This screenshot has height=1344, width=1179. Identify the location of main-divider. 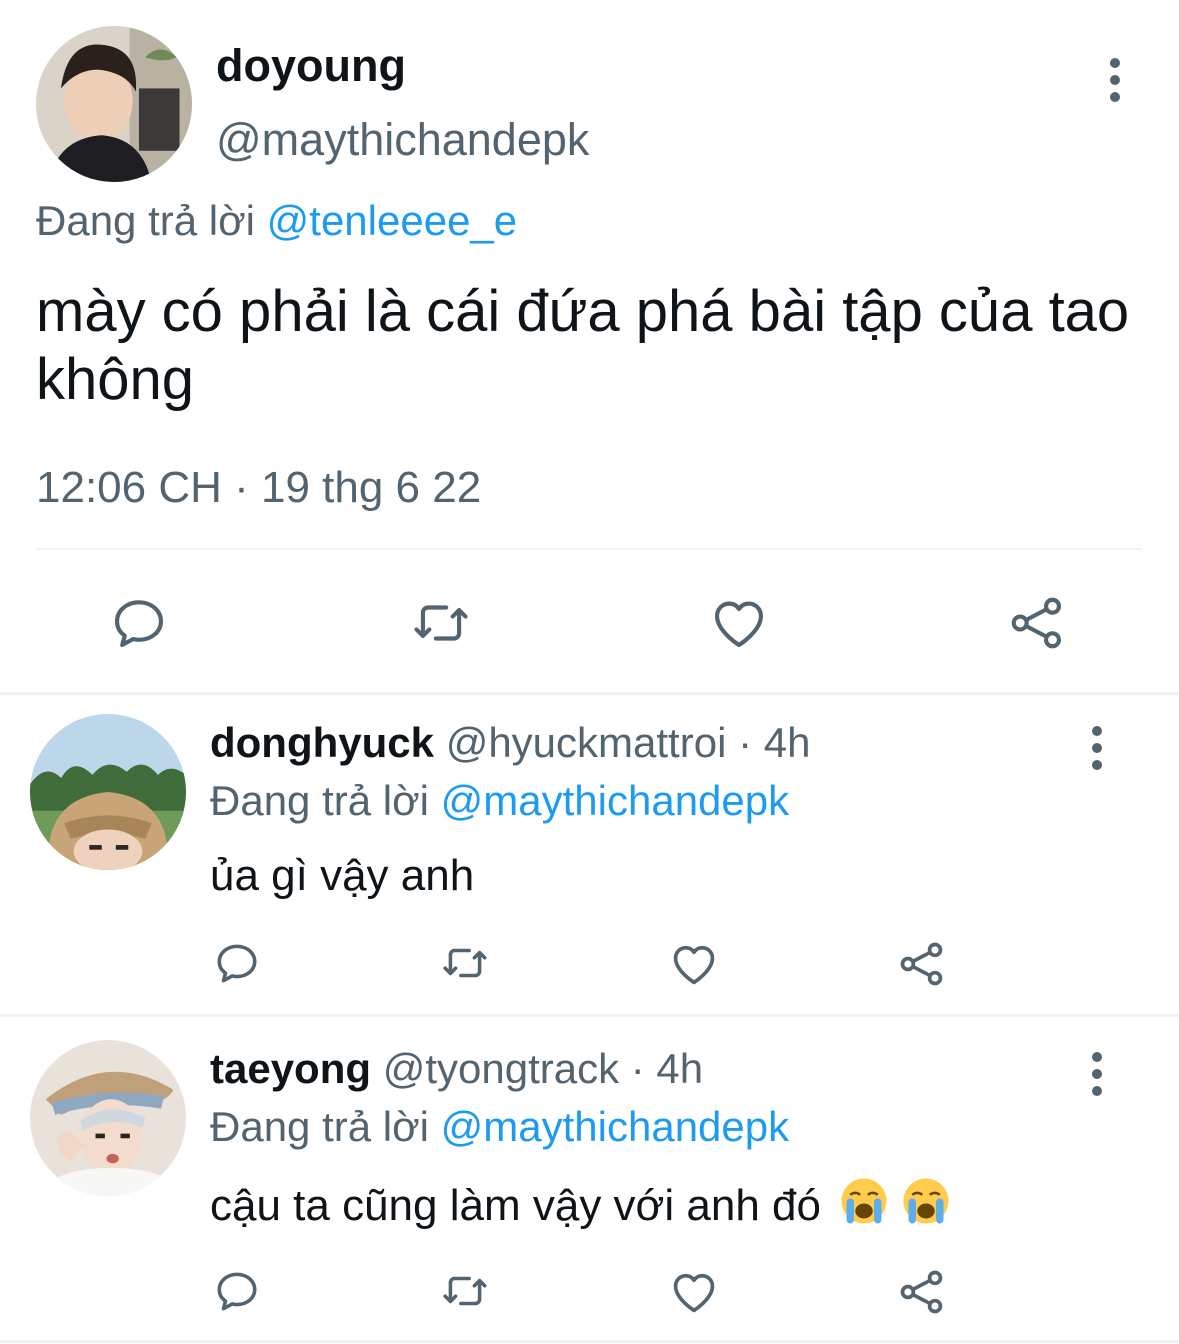
(589, 549).